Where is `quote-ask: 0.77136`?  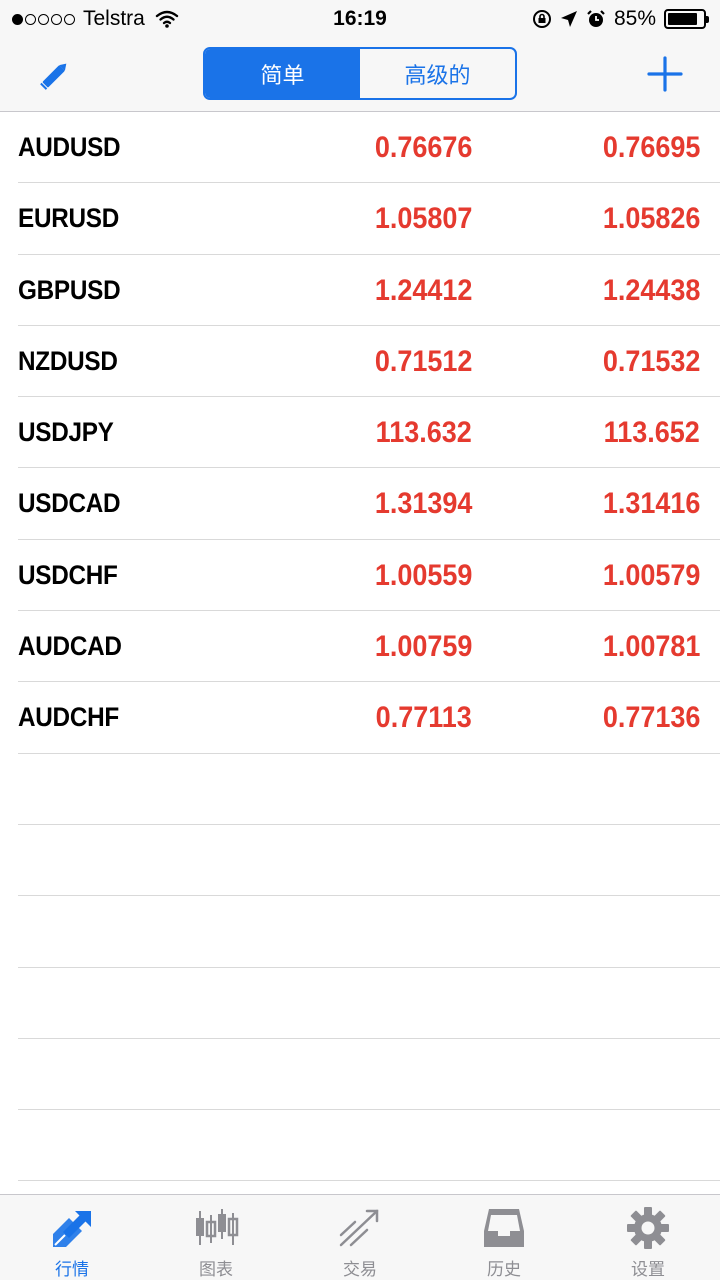
quote-ask: 0.77136 is located at coordinates (651, 718).